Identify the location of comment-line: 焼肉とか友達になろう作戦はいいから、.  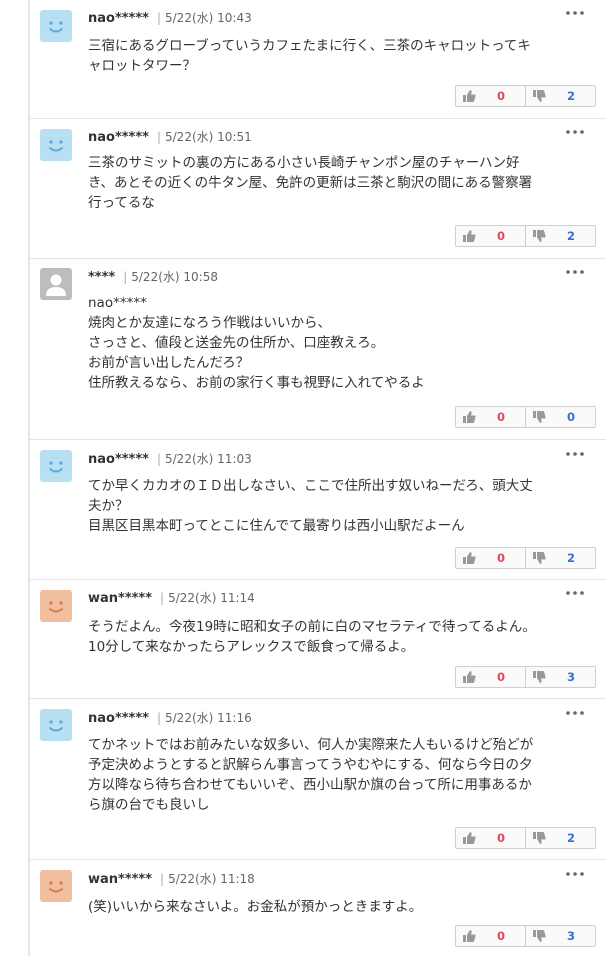
(209, 323).